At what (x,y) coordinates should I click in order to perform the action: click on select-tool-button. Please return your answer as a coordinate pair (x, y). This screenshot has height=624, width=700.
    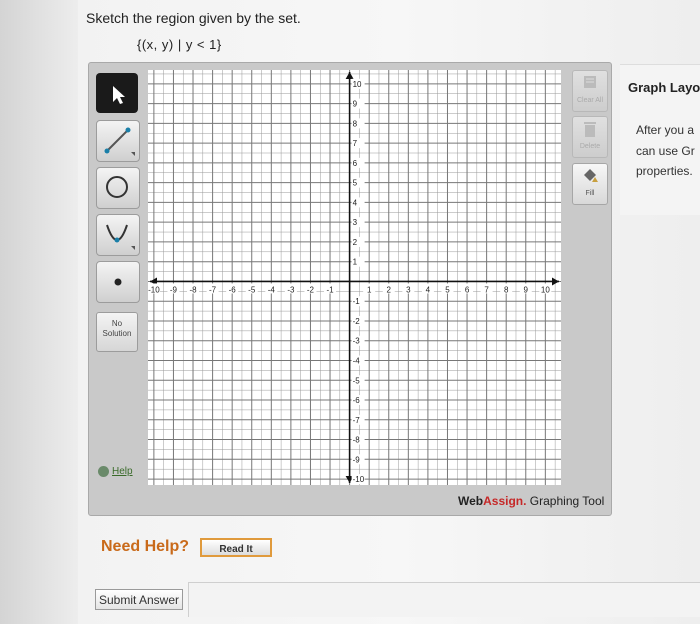
    Looking at the image, I should click on (117, 93).